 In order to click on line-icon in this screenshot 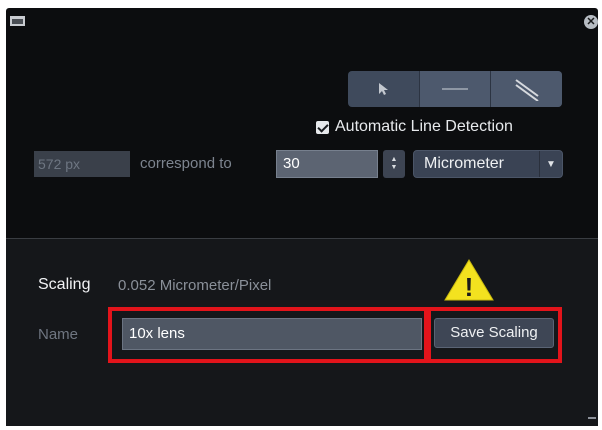, I will do `click(455, 89)`.